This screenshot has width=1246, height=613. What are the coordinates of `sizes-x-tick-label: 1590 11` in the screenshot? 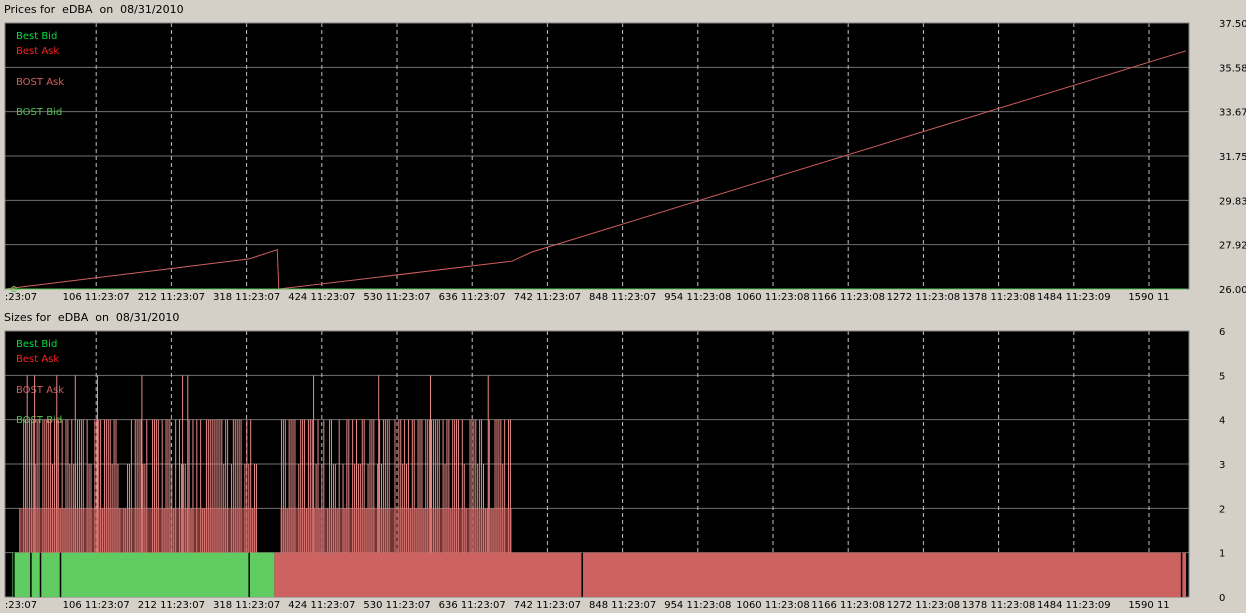 It's located at (1148, 605).